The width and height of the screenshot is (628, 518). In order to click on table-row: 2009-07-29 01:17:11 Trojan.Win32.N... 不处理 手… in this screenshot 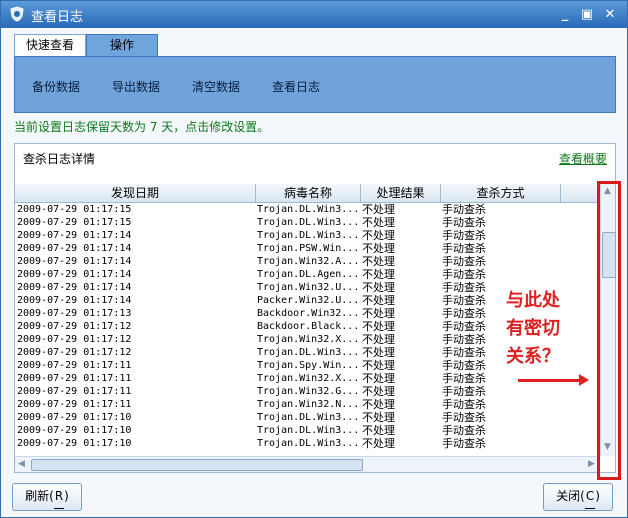, I will do `click(307, 404)`.